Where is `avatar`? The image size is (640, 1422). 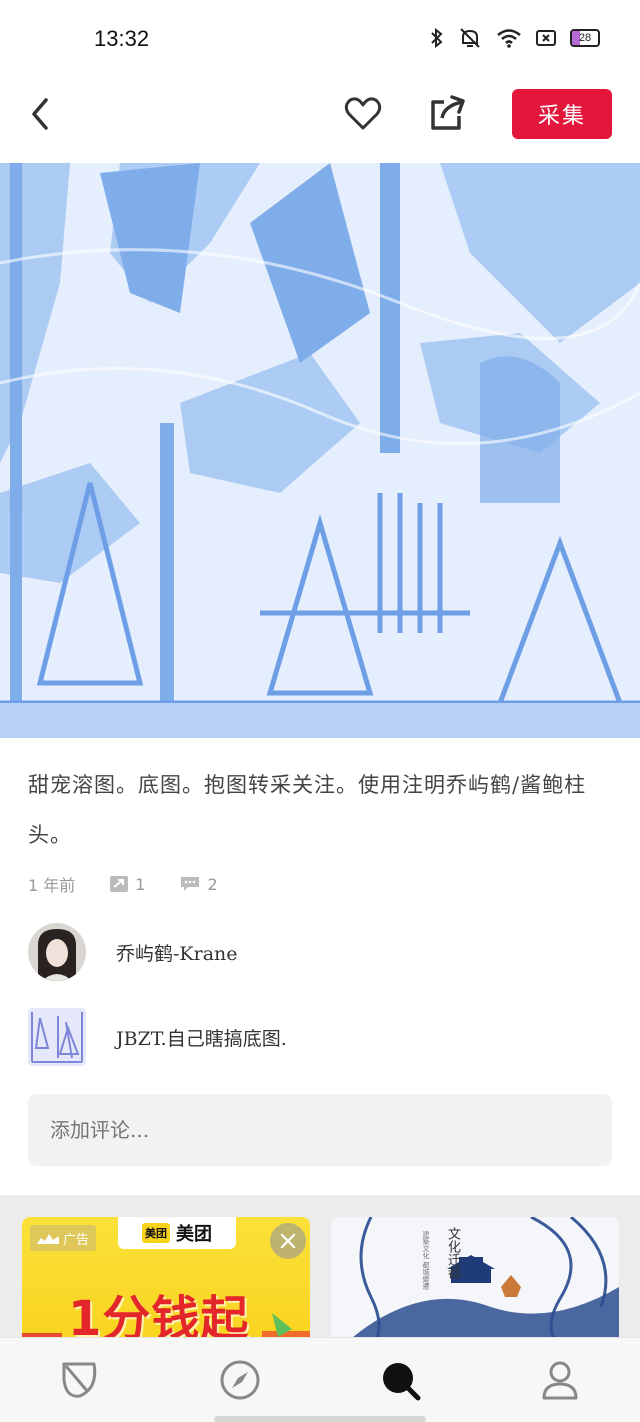
avatar is located at coordinates (57, 952).